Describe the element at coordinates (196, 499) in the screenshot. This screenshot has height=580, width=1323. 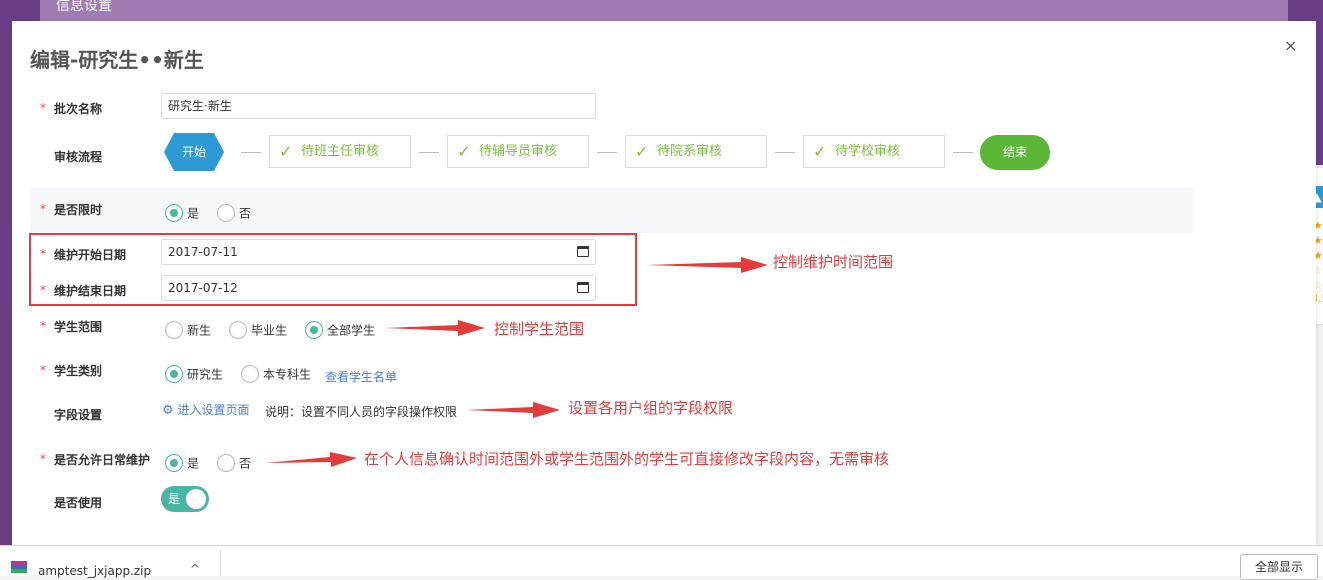
I see `toggle-knob` at that location.